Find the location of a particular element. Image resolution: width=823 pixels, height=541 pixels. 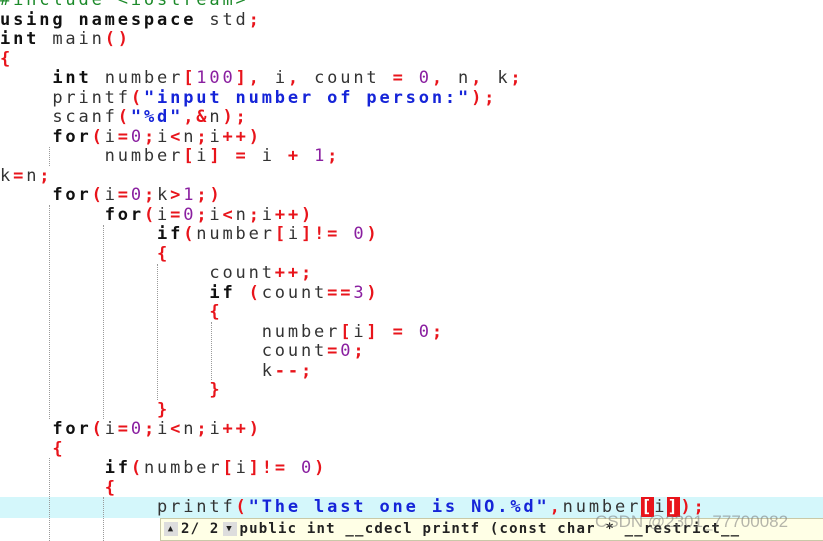

code-token: < is located at coordinates (177, 429).